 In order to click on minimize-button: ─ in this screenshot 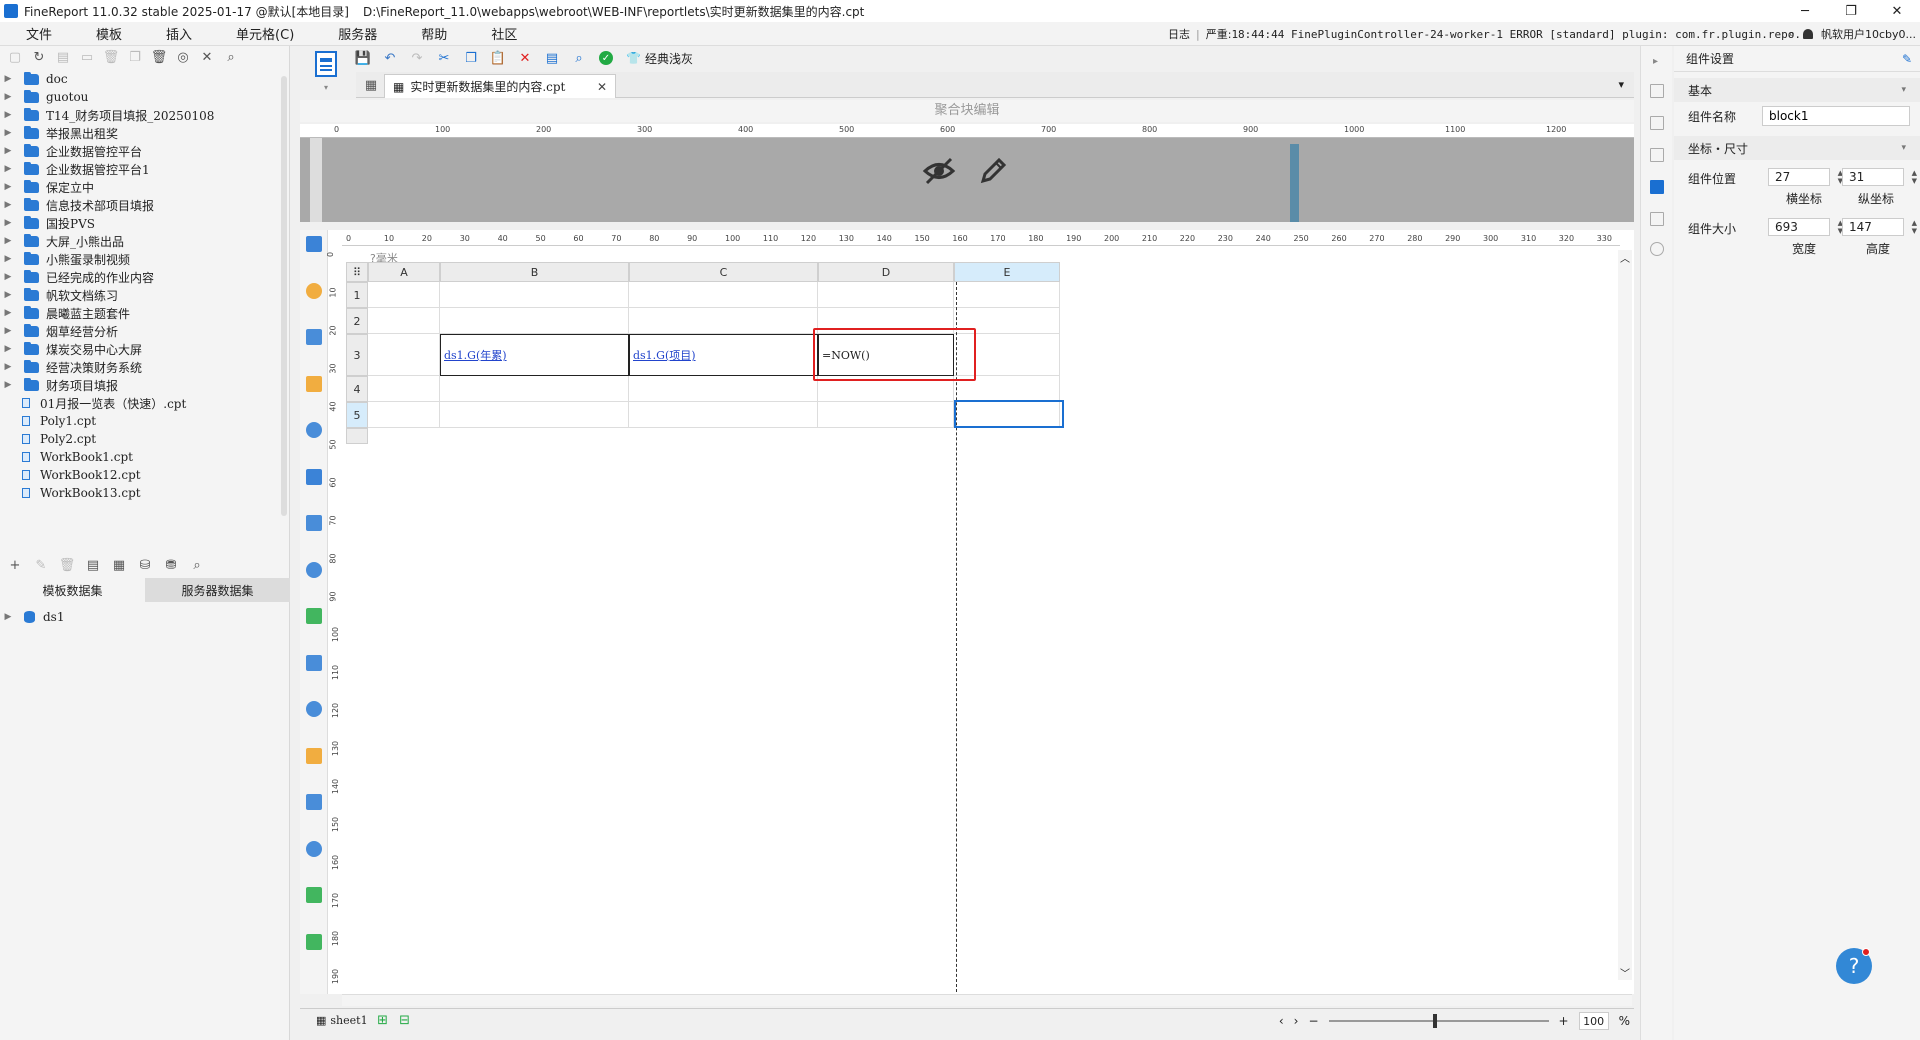, I will do `click(1805, 11)`.